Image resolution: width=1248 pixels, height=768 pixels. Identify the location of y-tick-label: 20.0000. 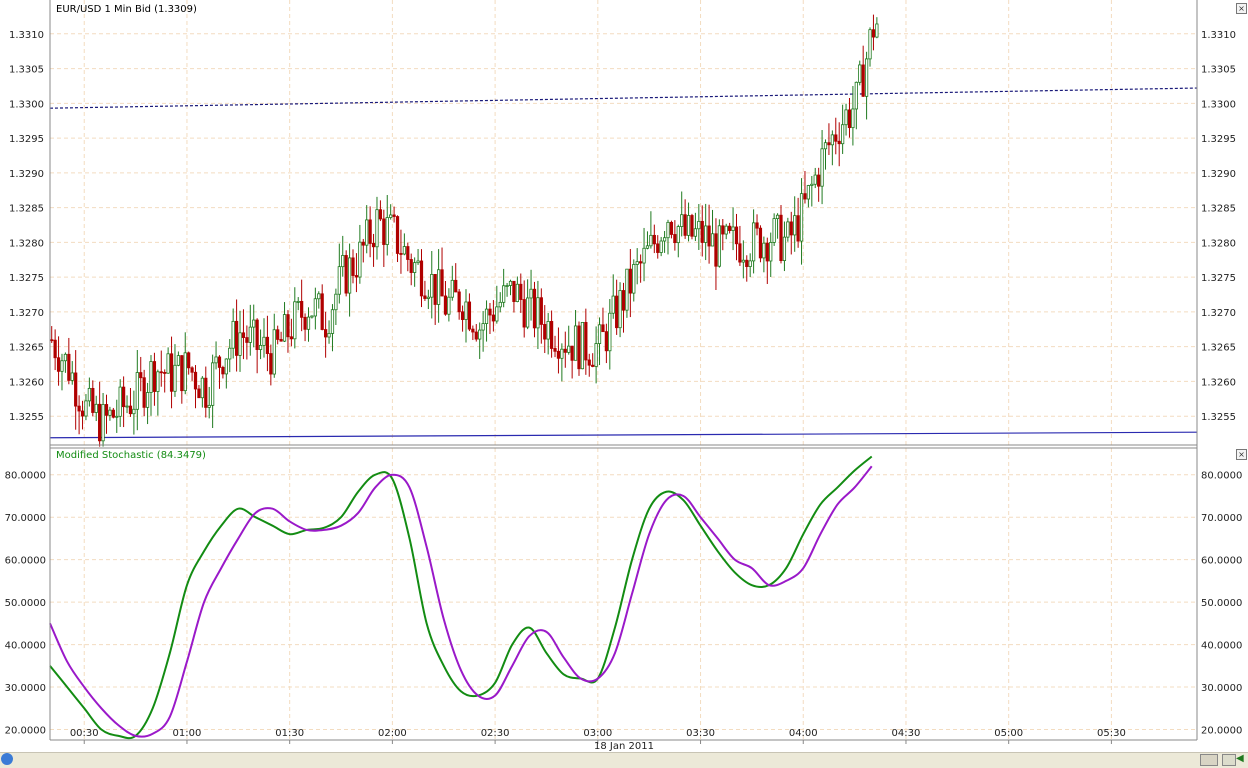
(25, 731).